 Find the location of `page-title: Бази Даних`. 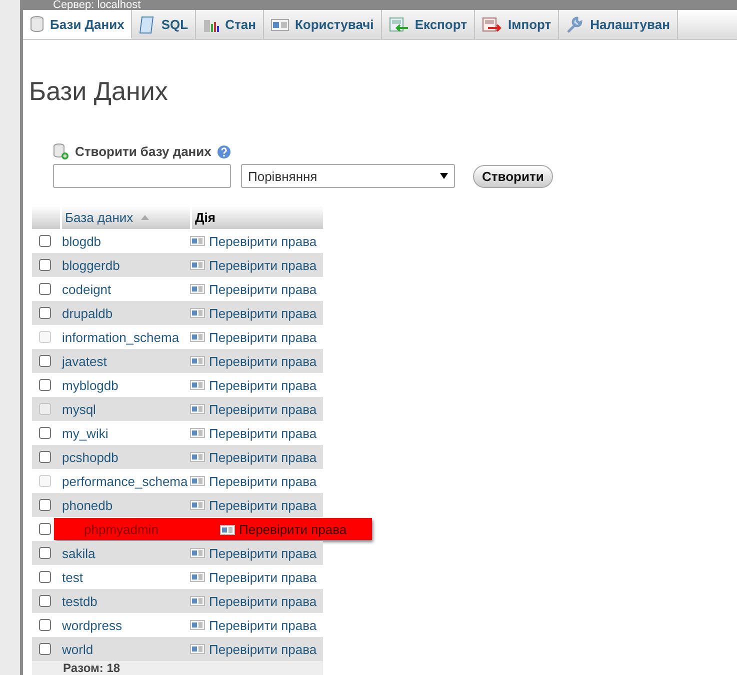

page-title: Бази Даних is located at coordinates (99, 91).